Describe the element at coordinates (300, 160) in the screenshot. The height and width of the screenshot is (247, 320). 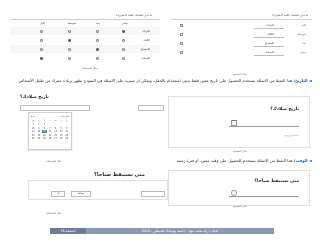
I see `time-heading: الوقت:` at that location.